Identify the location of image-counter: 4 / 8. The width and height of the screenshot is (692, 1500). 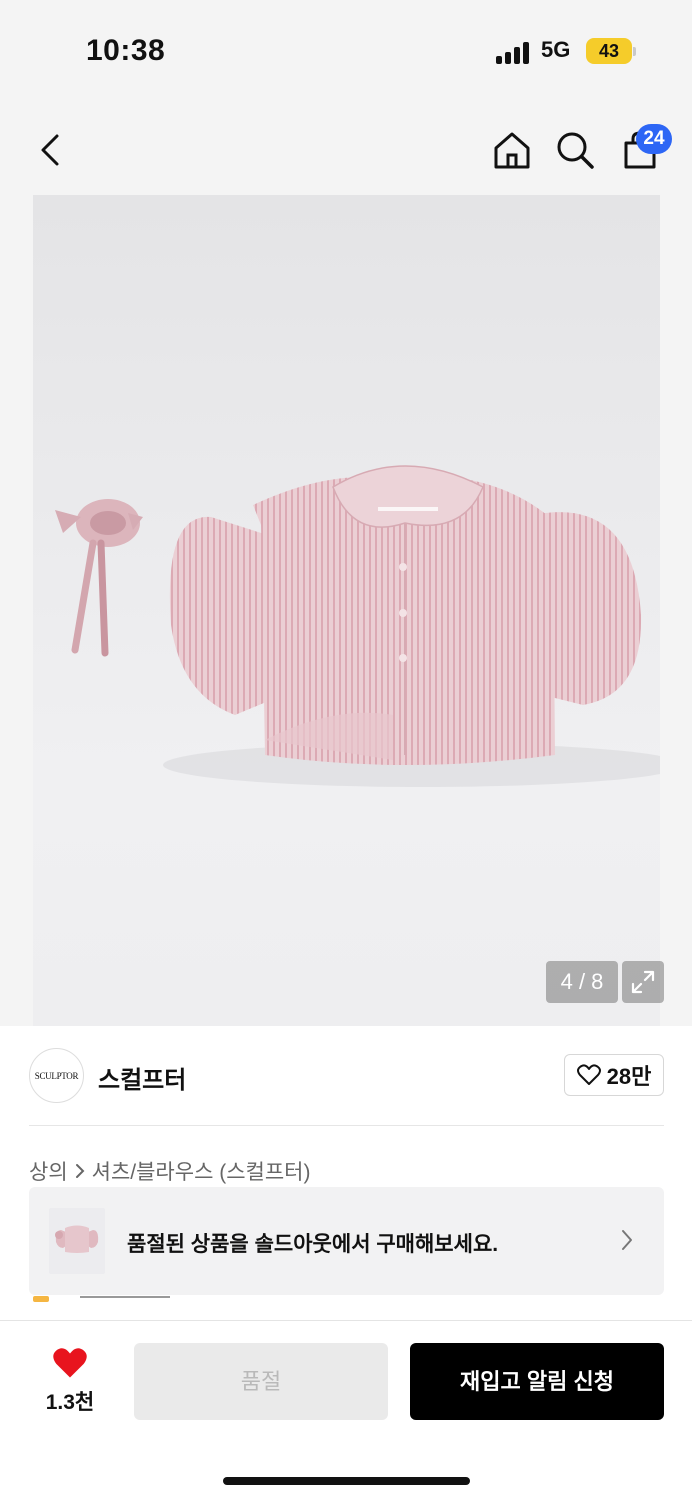
(582, 982).